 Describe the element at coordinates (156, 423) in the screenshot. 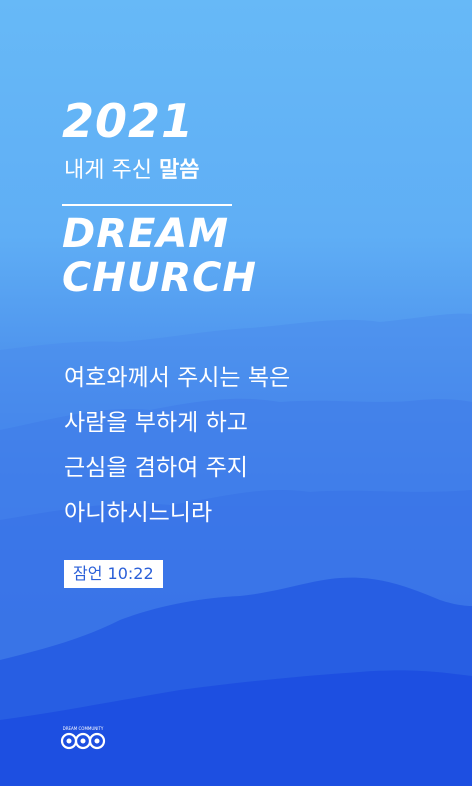

I see `verse-line: 사람을 부하게 하고` at that location.